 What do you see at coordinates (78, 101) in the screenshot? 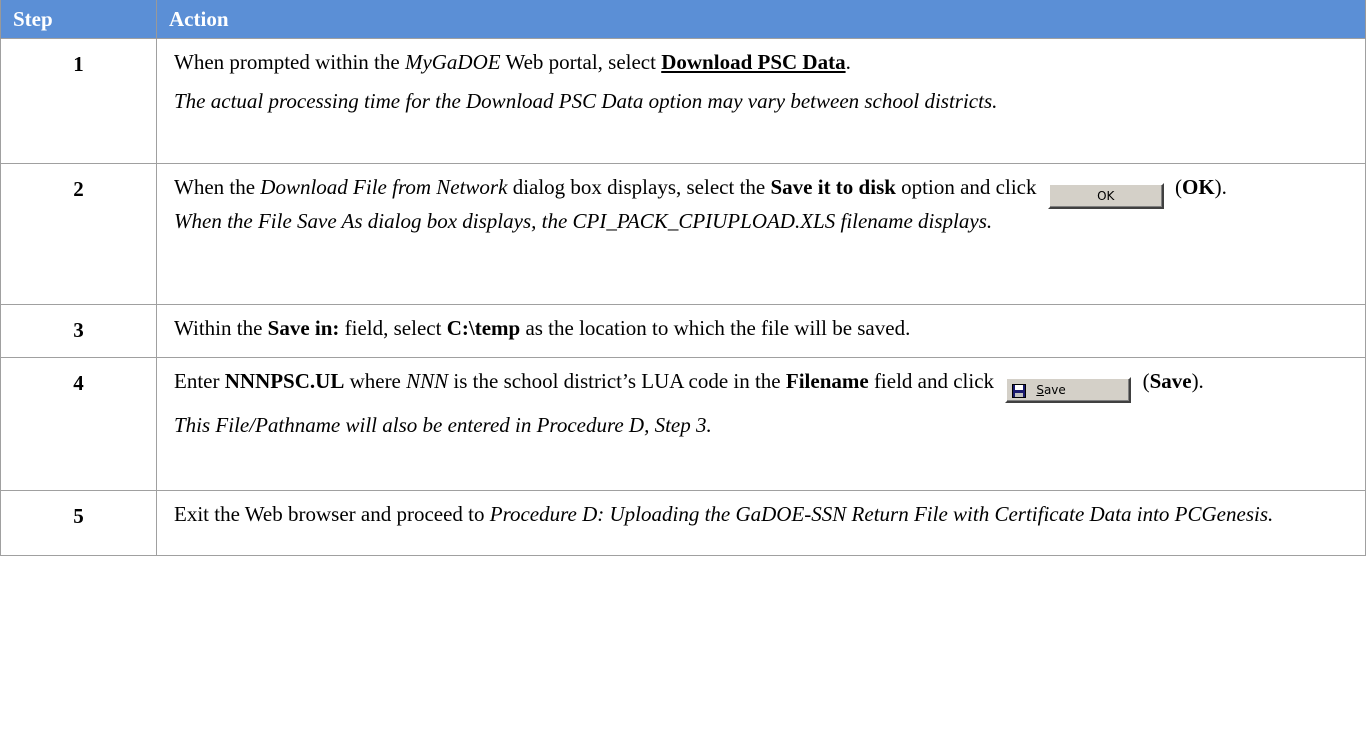
I see `step-number: 1` at bounding box center [78, 101].